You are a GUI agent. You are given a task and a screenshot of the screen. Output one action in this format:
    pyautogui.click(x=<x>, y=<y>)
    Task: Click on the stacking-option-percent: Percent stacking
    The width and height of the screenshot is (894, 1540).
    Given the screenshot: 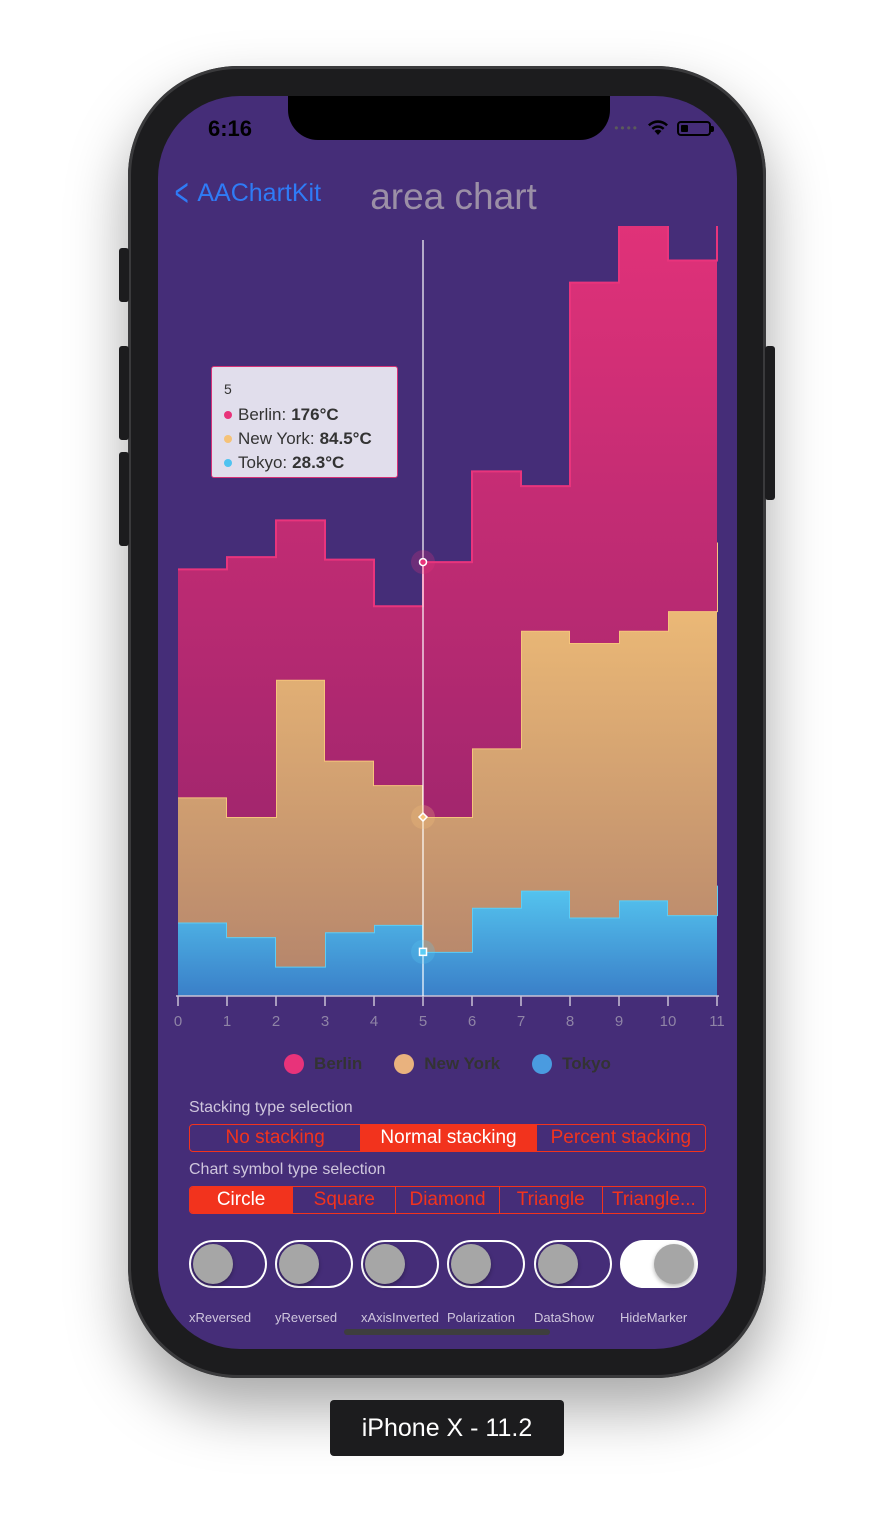 What is the action you would take?
    pyautogui.click(x=621, y=1138)
    